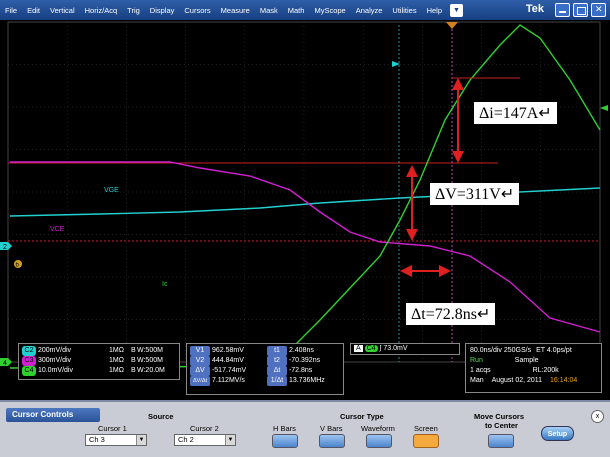 The width and height of the screenshot is (610, 457). I want to click on label-vge: VGE, so click(111, 190).